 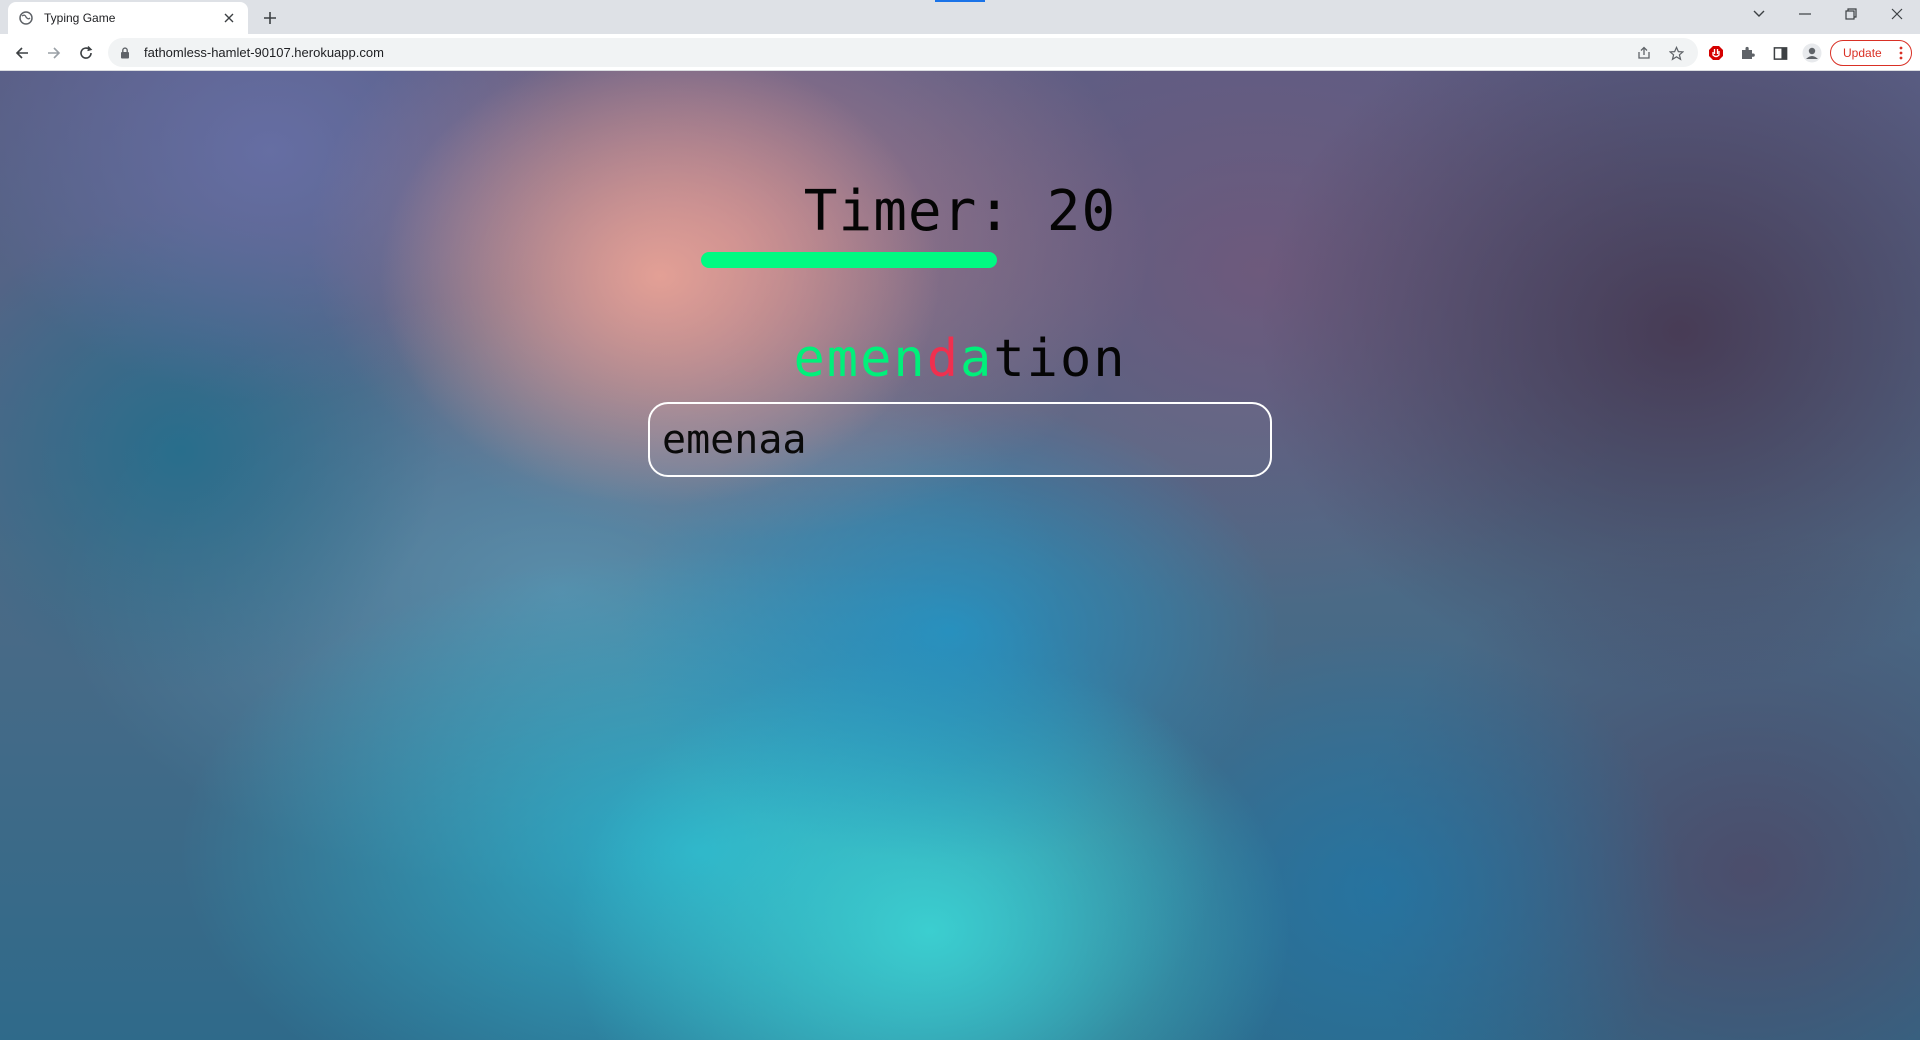 I want to click on adblock-extension-button, so click(x=1716, y=53).